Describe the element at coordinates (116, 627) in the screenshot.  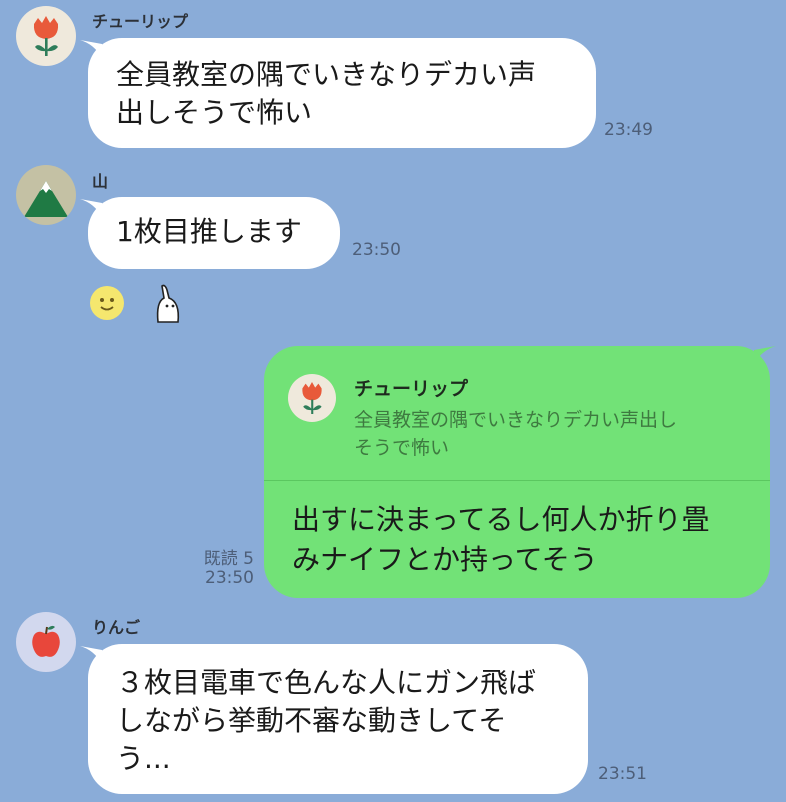
I see `sender-name: りんご` at that location.